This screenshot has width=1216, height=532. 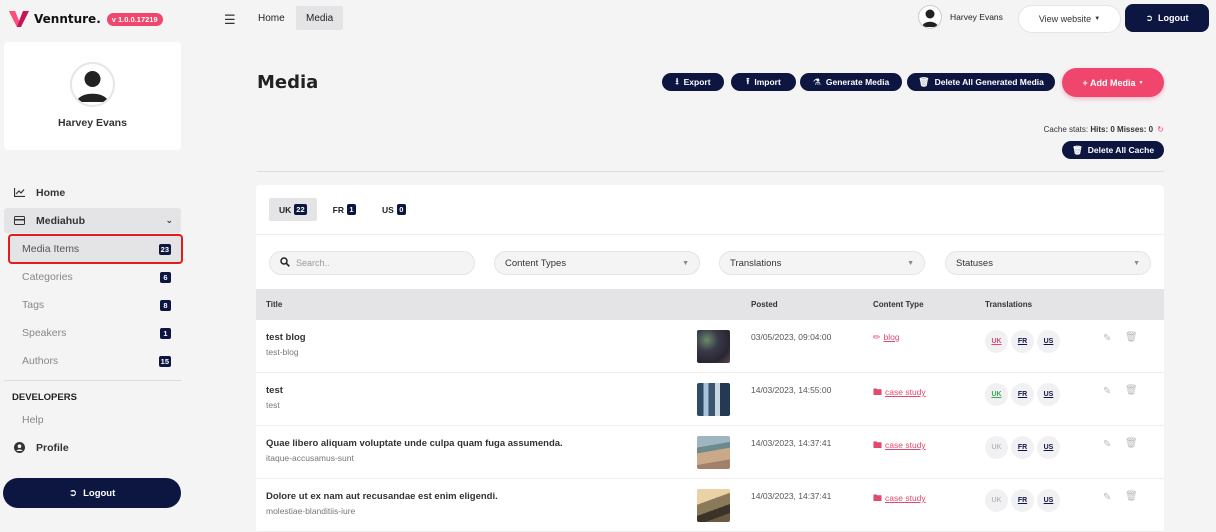 I want to click on media-title: test, so click(x=274, y=390).